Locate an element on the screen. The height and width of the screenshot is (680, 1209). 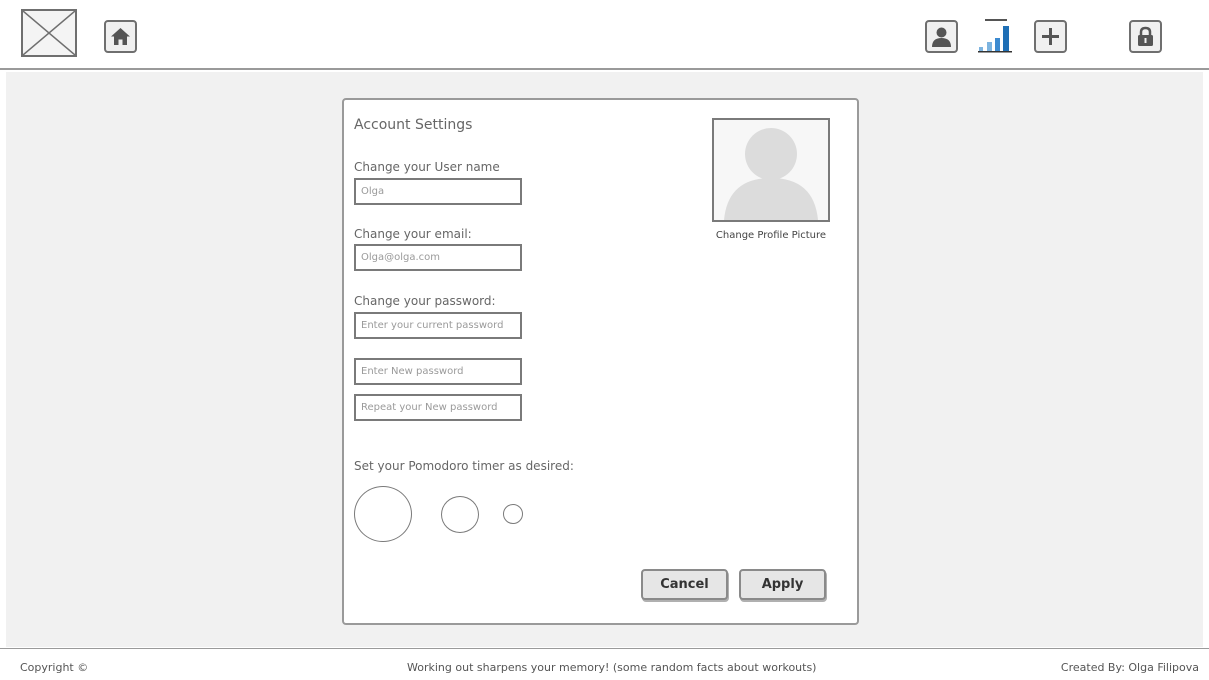
new-password-field is located at coordinates (438, 371).